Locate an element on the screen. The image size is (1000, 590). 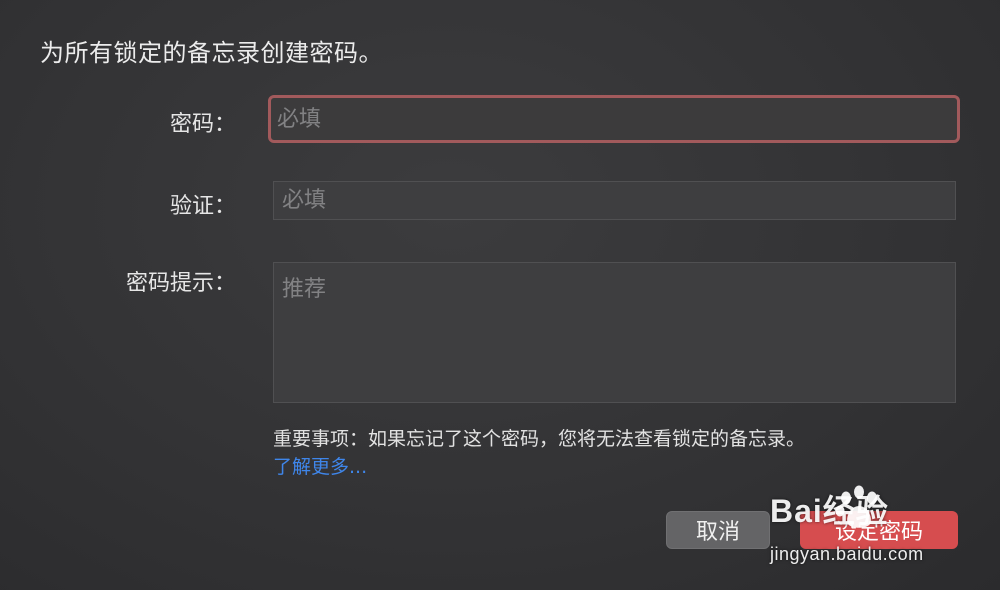
password-hint-label: 密码提示： is located at coordinates (180, 283).